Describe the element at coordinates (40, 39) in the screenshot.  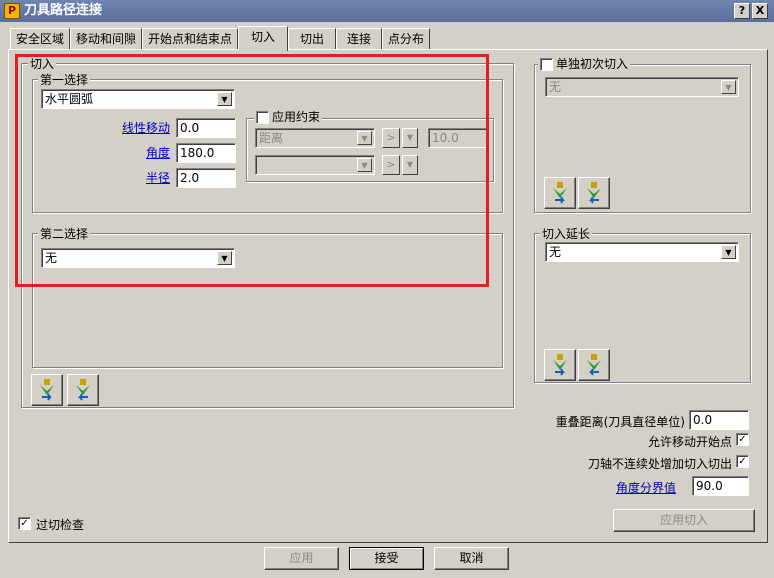
I see `tab-safe-area: 安全区域` at that location.